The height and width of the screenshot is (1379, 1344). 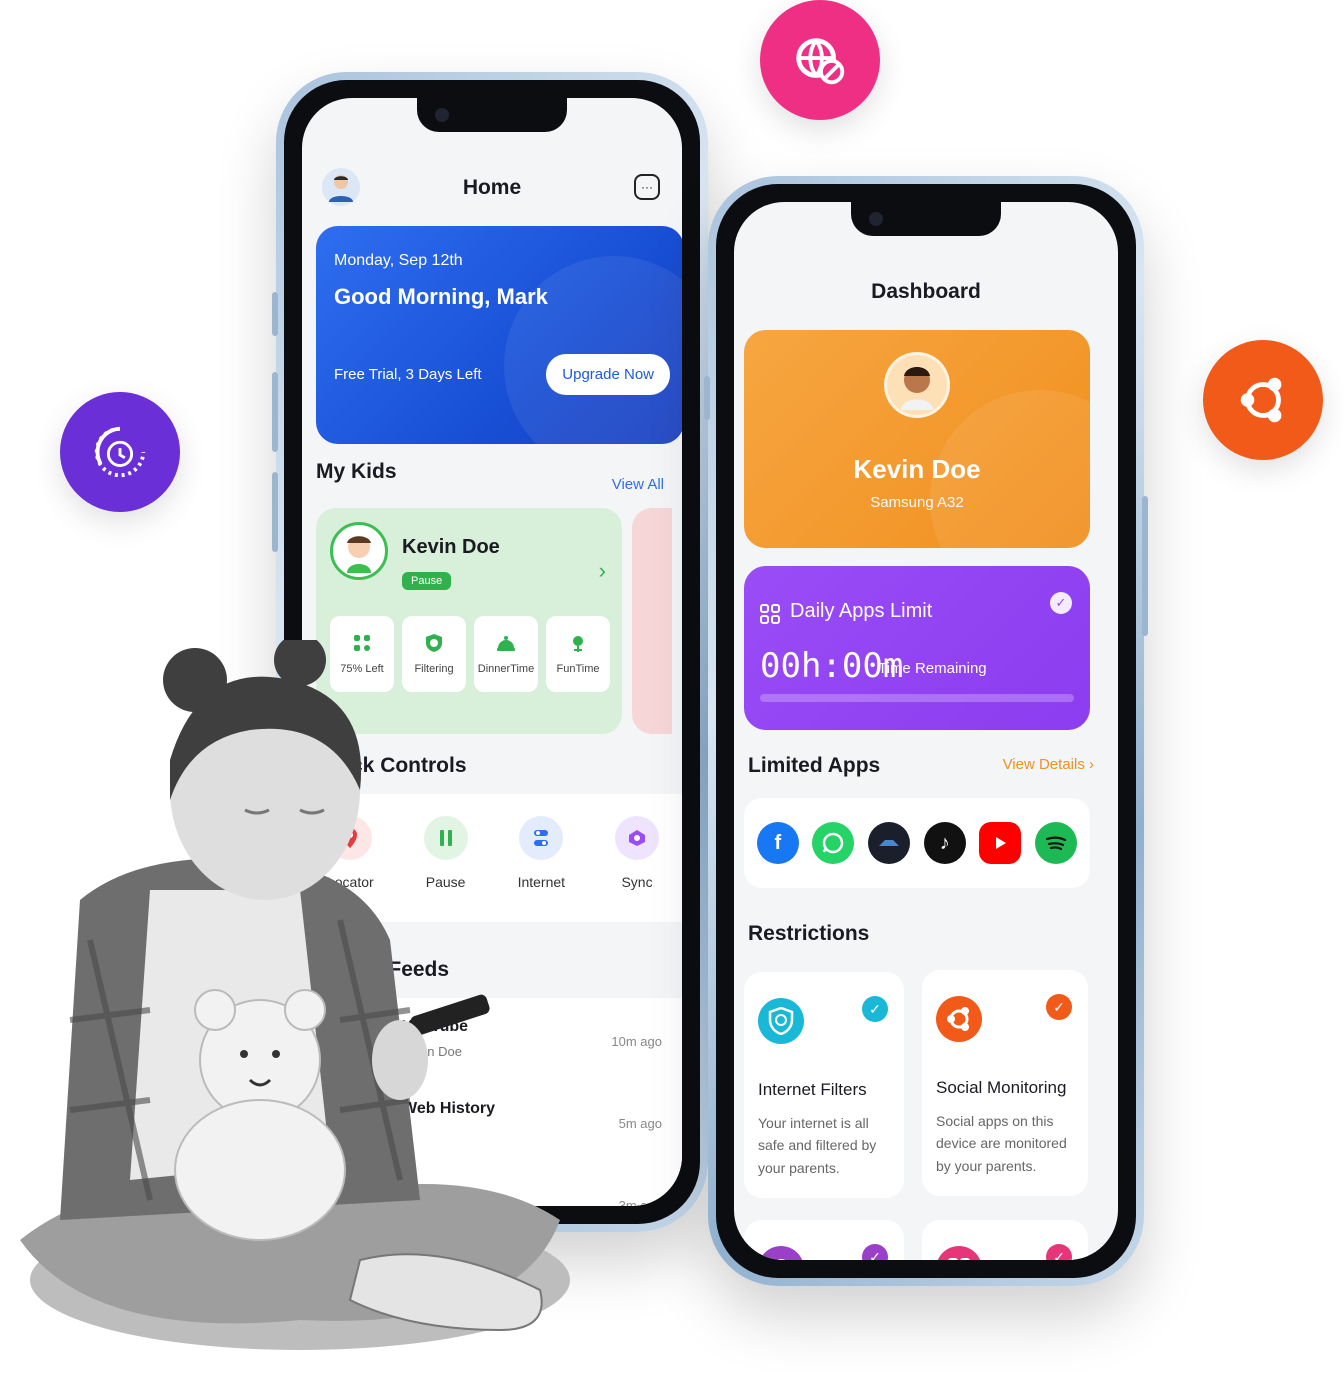 I want to click on device-name: Samsung A32, so click(x=917, y=502).